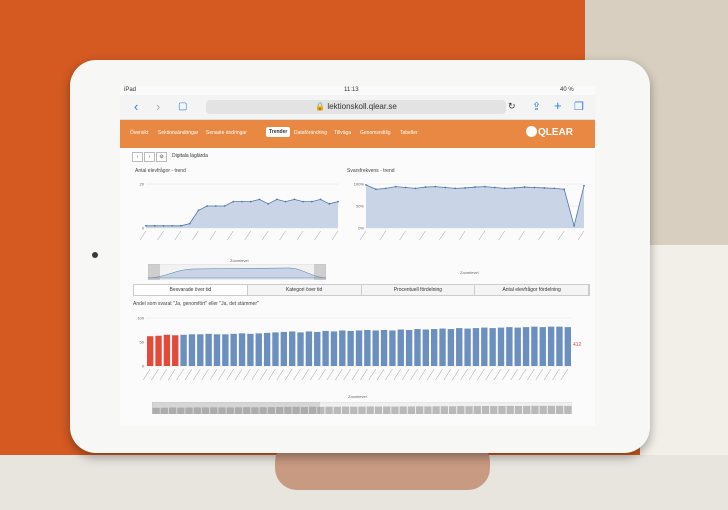 This screenshot has width=728, height=510. Describe the element at coordinates (178, 133) in the screenshot. I see `tab-sektionsändringar: Sektionsändringar` at that location.